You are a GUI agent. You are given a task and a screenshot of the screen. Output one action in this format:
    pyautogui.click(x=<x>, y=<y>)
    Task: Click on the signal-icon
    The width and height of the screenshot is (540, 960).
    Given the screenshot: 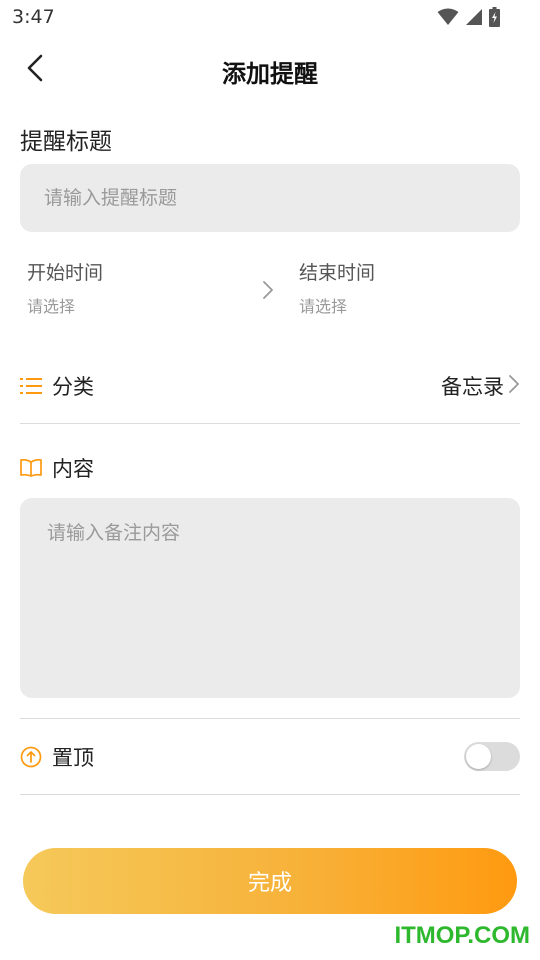 What is the action you would take?
    pyautogui.click(x=474, y=19)
    